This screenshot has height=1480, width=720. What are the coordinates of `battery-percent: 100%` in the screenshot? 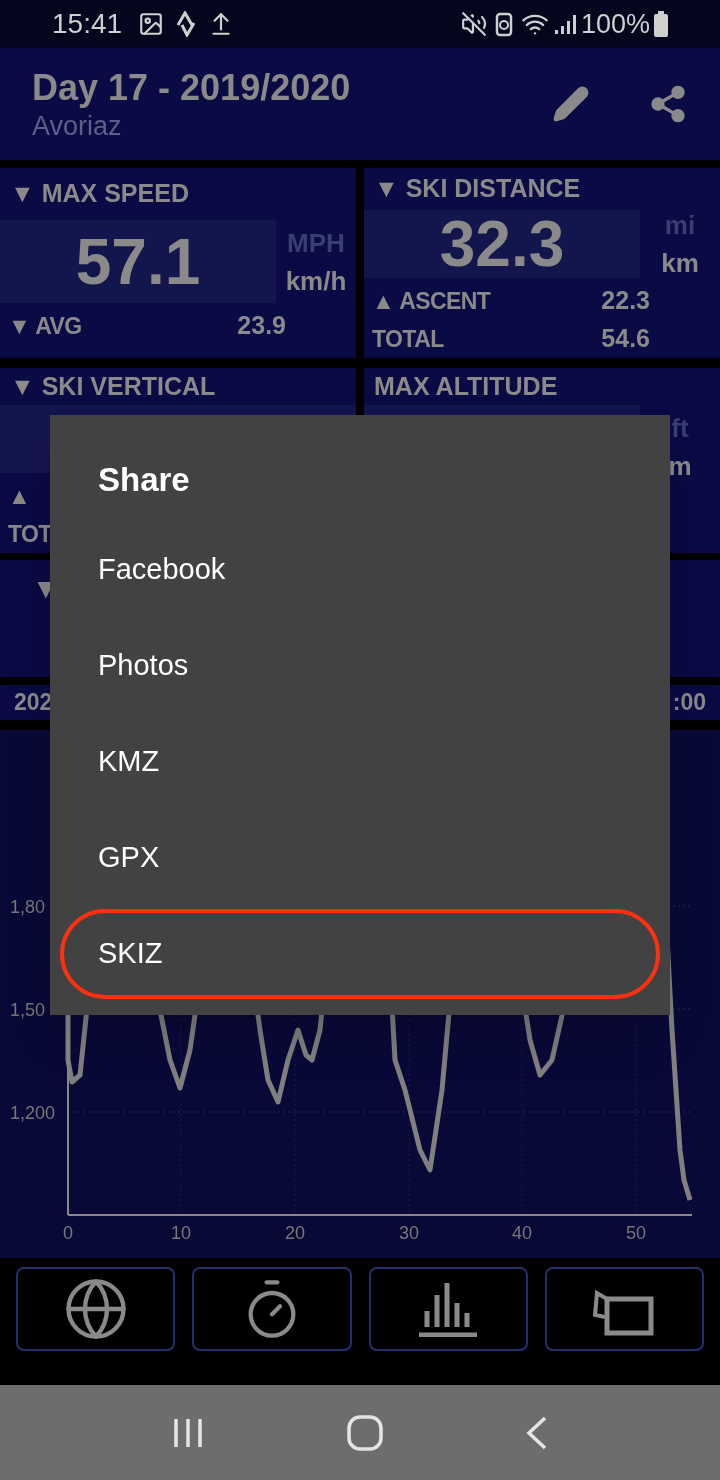 It's located at (615, 24).